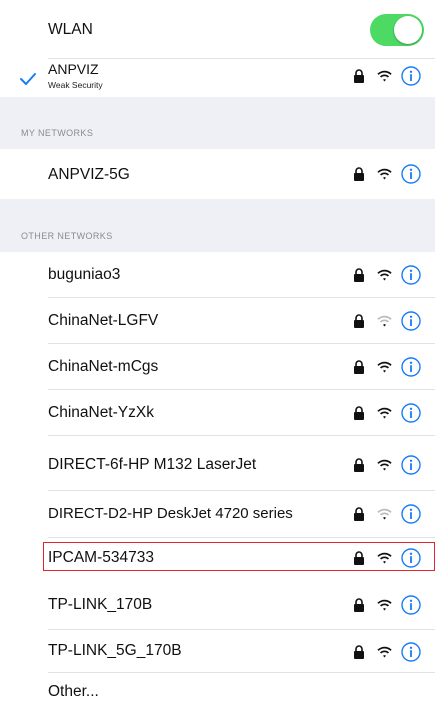  I want to click on wlan-toggle, so click(397, 30).